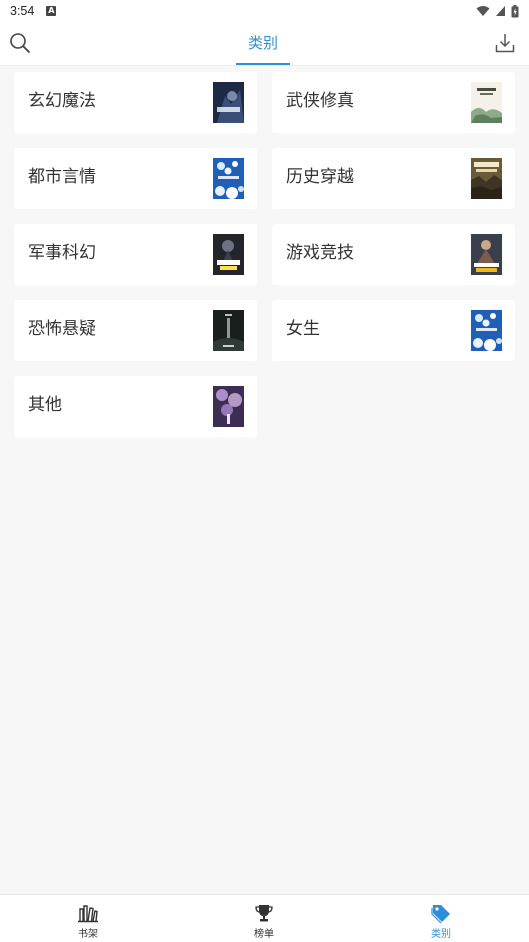  Describe the element at coordinates (62, 101) in the screenshot. I see `category-label: 玄幻魔法` at that location.